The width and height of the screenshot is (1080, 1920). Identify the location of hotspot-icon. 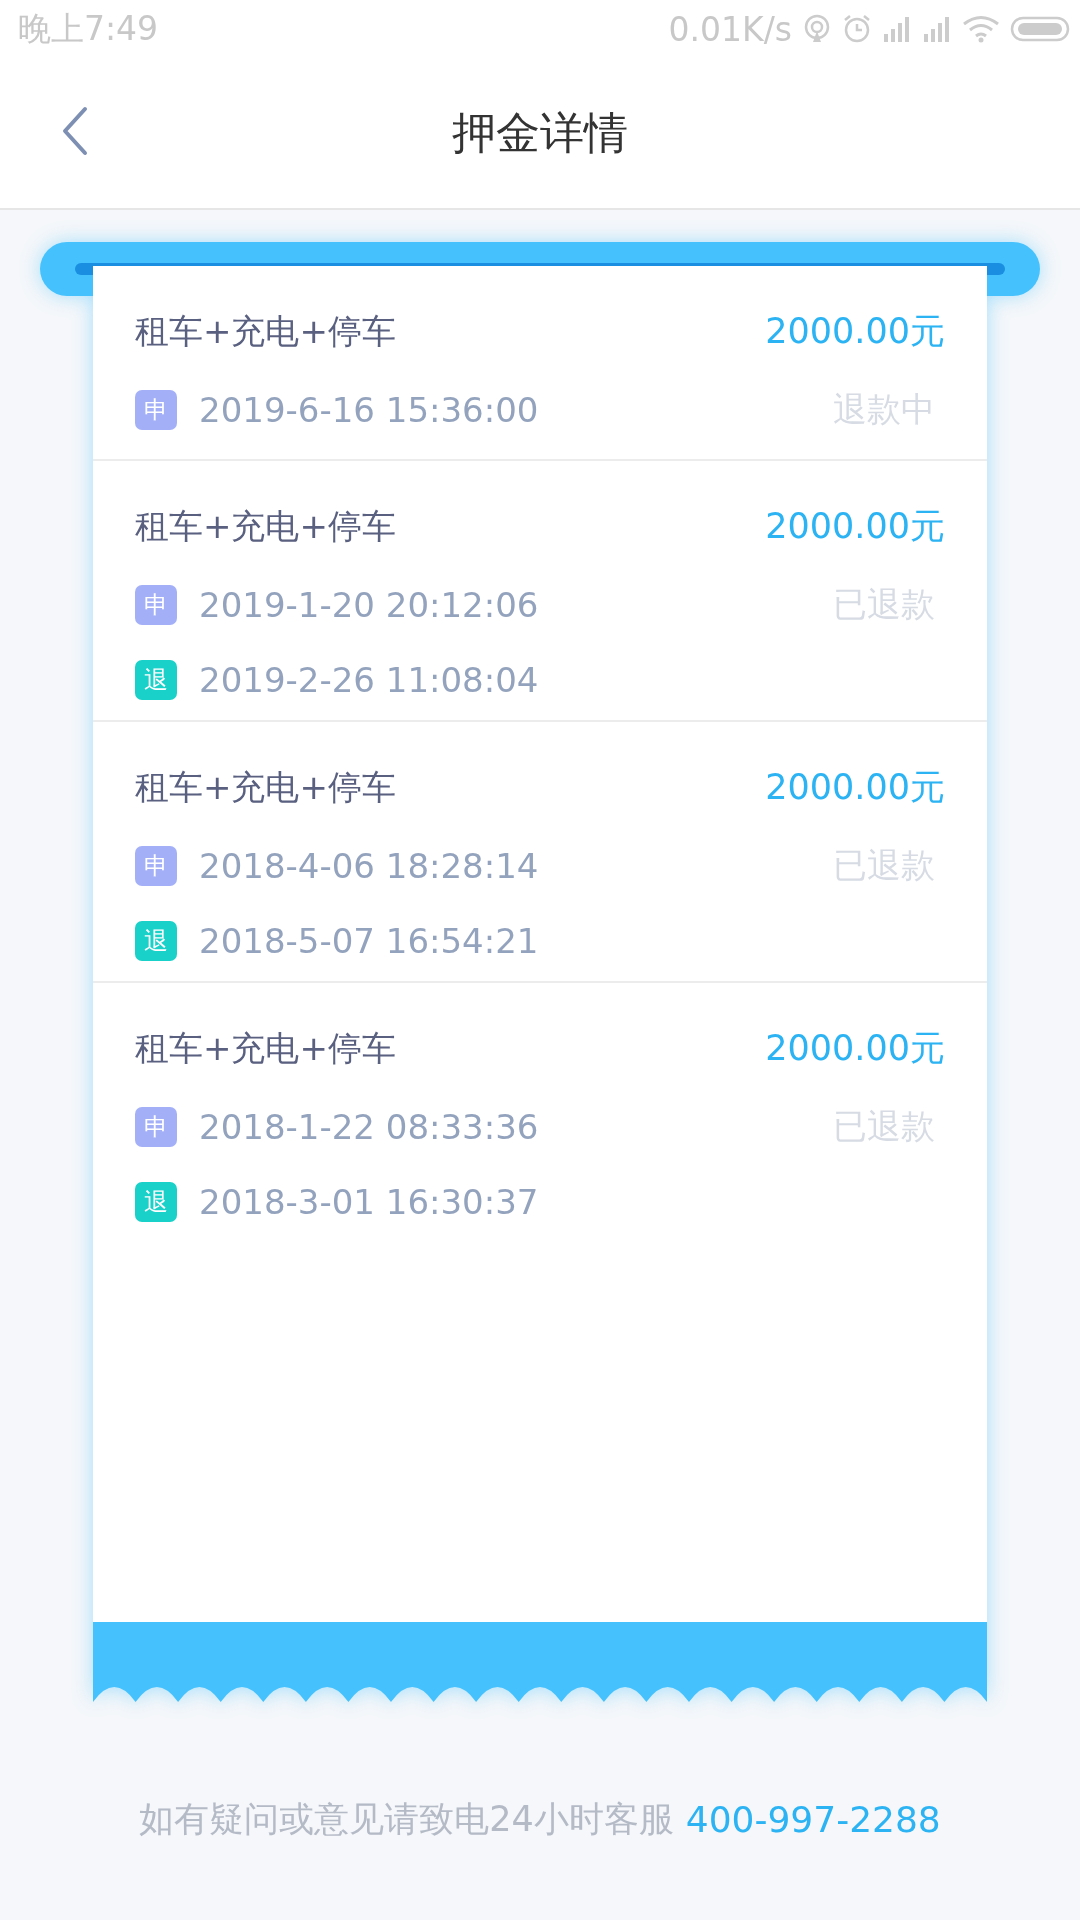
(817, 29).